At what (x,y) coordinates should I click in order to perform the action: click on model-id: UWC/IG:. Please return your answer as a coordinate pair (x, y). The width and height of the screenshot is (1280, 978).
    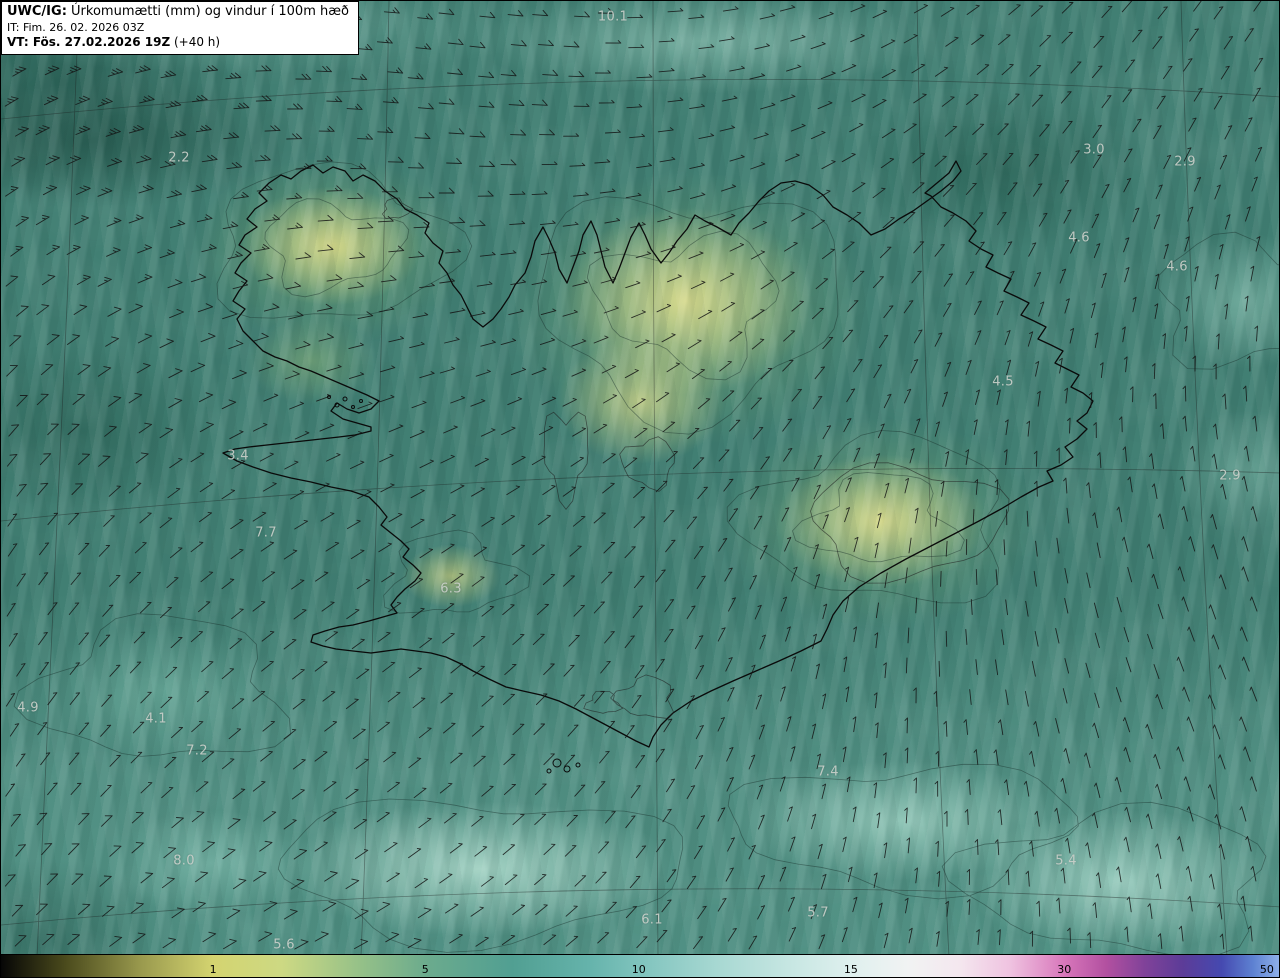
    Looking at the image, I should click on (37, 11).